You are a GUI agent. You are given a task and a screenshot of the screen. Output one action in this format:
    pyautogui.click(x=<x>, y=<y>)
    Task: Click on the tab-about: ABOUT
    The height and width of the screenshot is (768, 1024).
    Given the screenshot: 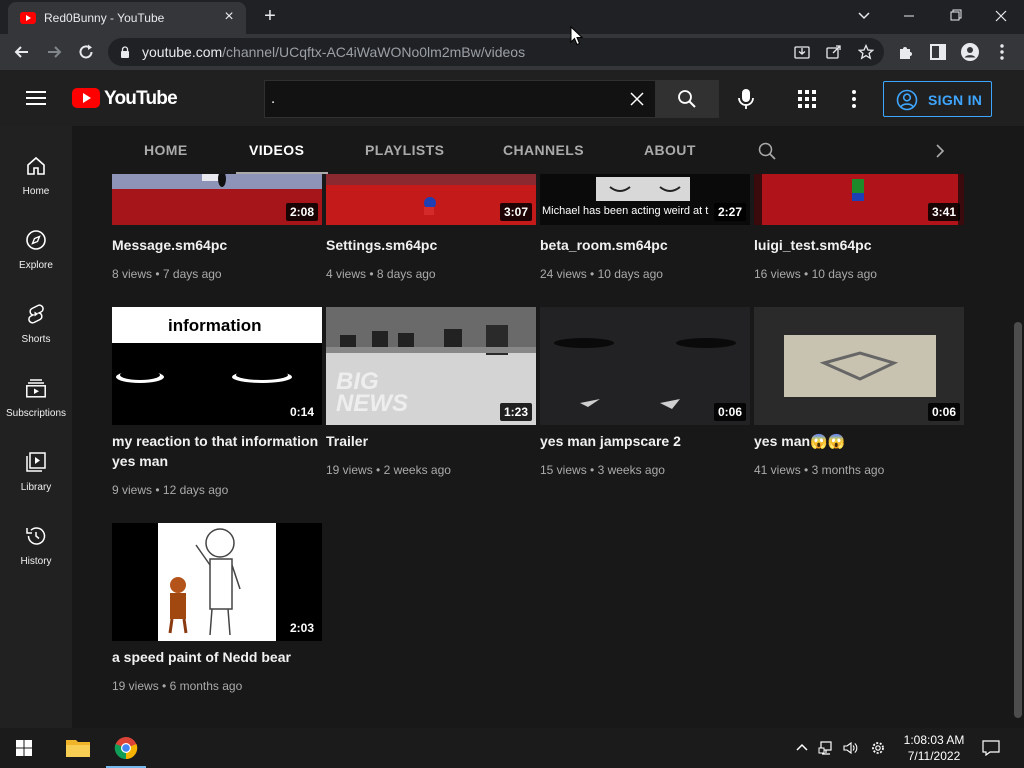 What is the action you would take?
    pyautogui.click(x=669, y=150)
    